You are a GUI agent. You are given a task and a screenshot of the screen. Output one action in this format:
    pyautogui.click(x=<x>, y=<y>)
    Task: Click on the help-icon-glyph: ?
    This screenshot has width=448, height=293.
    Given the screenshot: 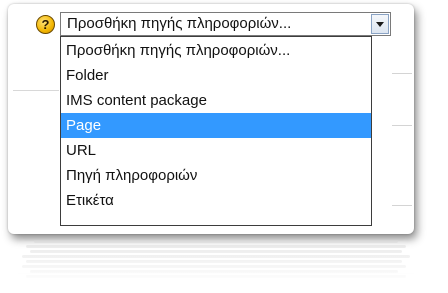 What is the action you would take?
    pyautogui.click(x=45, y=24)
    